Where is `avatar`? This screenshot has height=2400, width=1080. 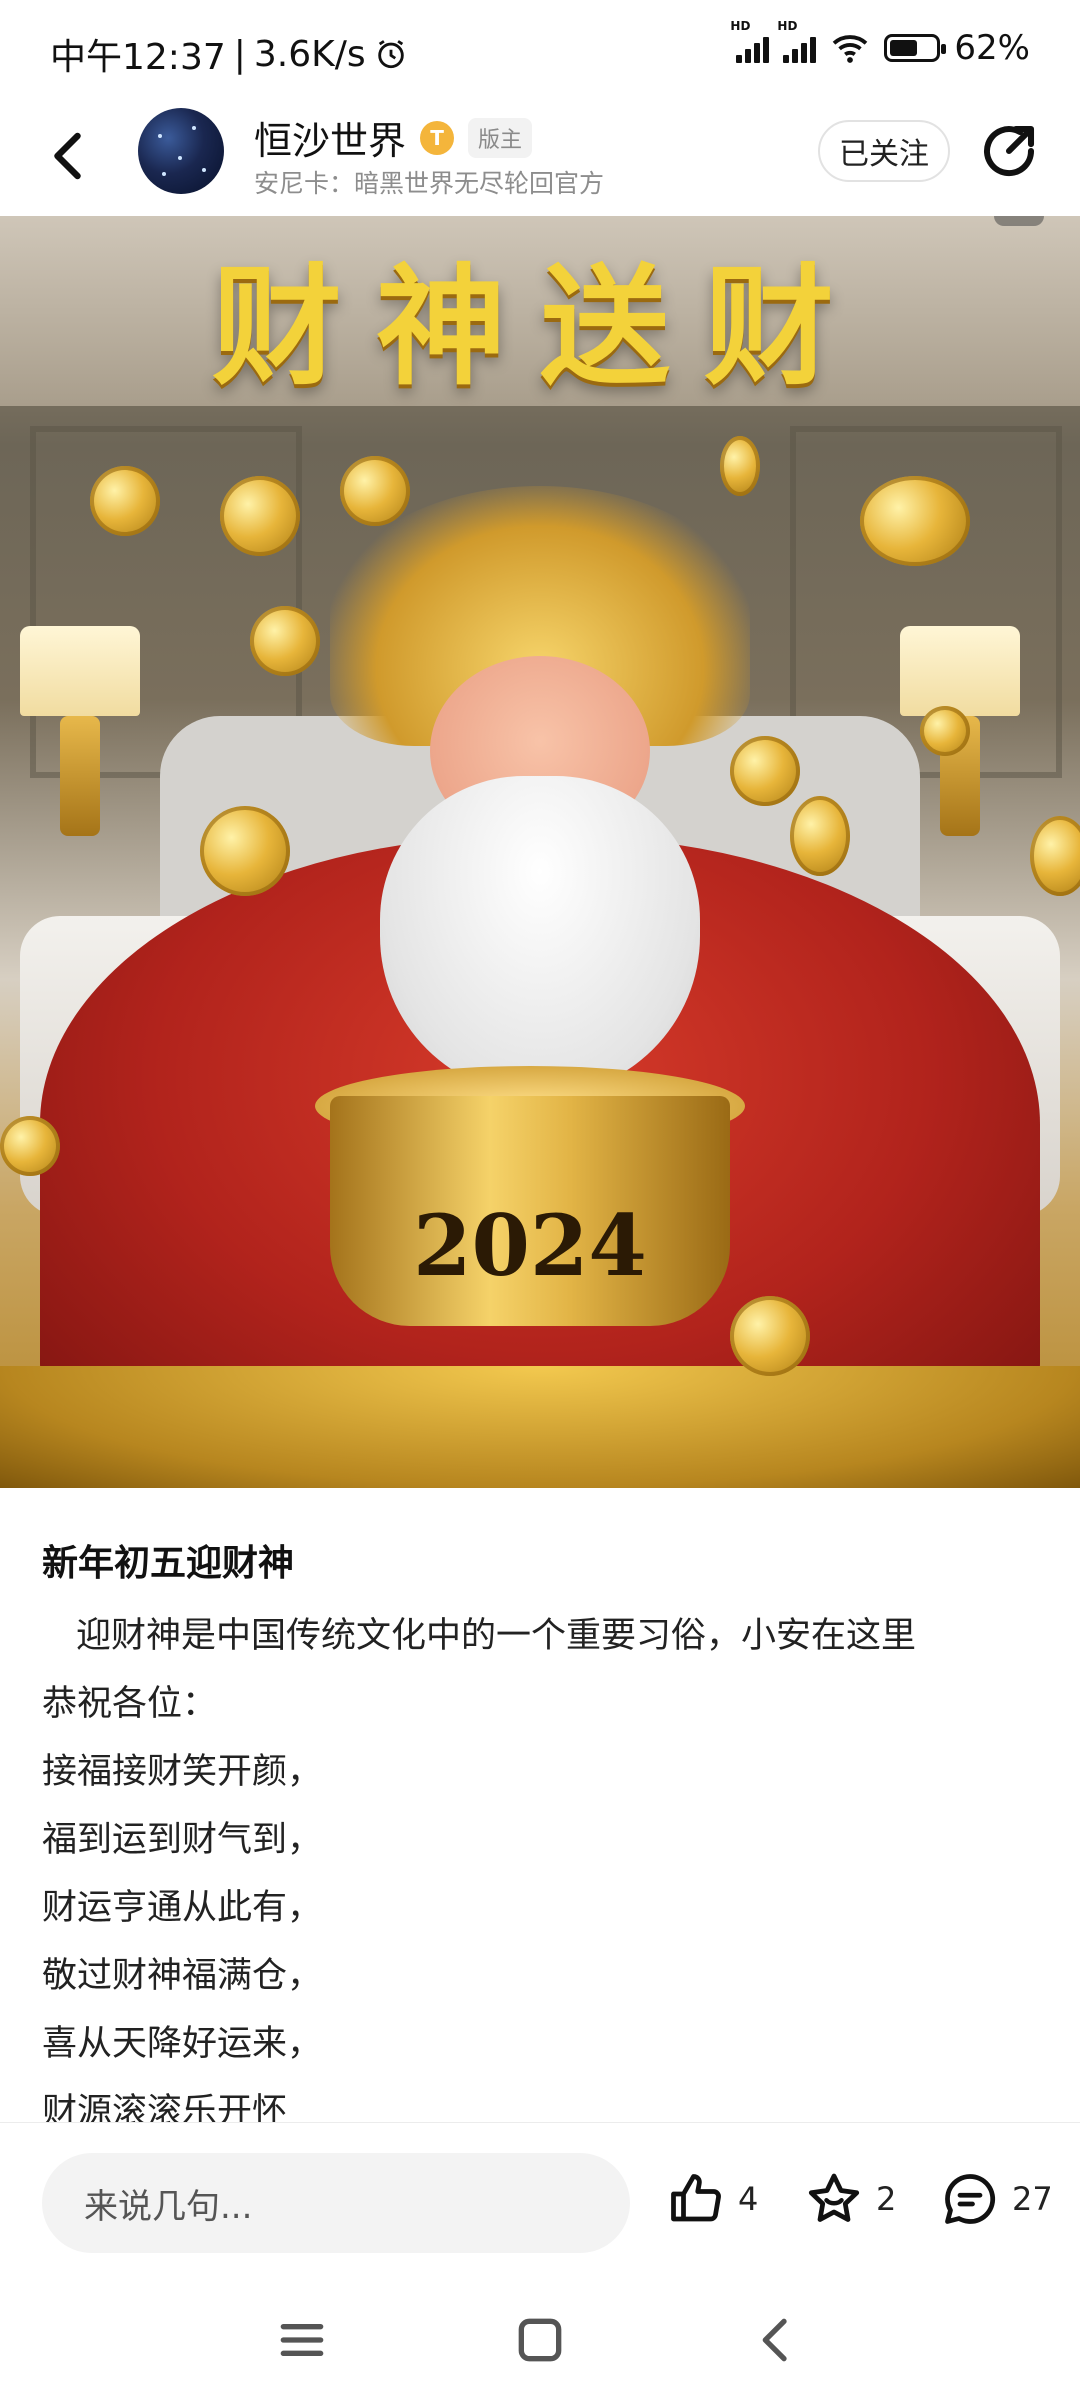 avatar is located at coordinates (181, 151).